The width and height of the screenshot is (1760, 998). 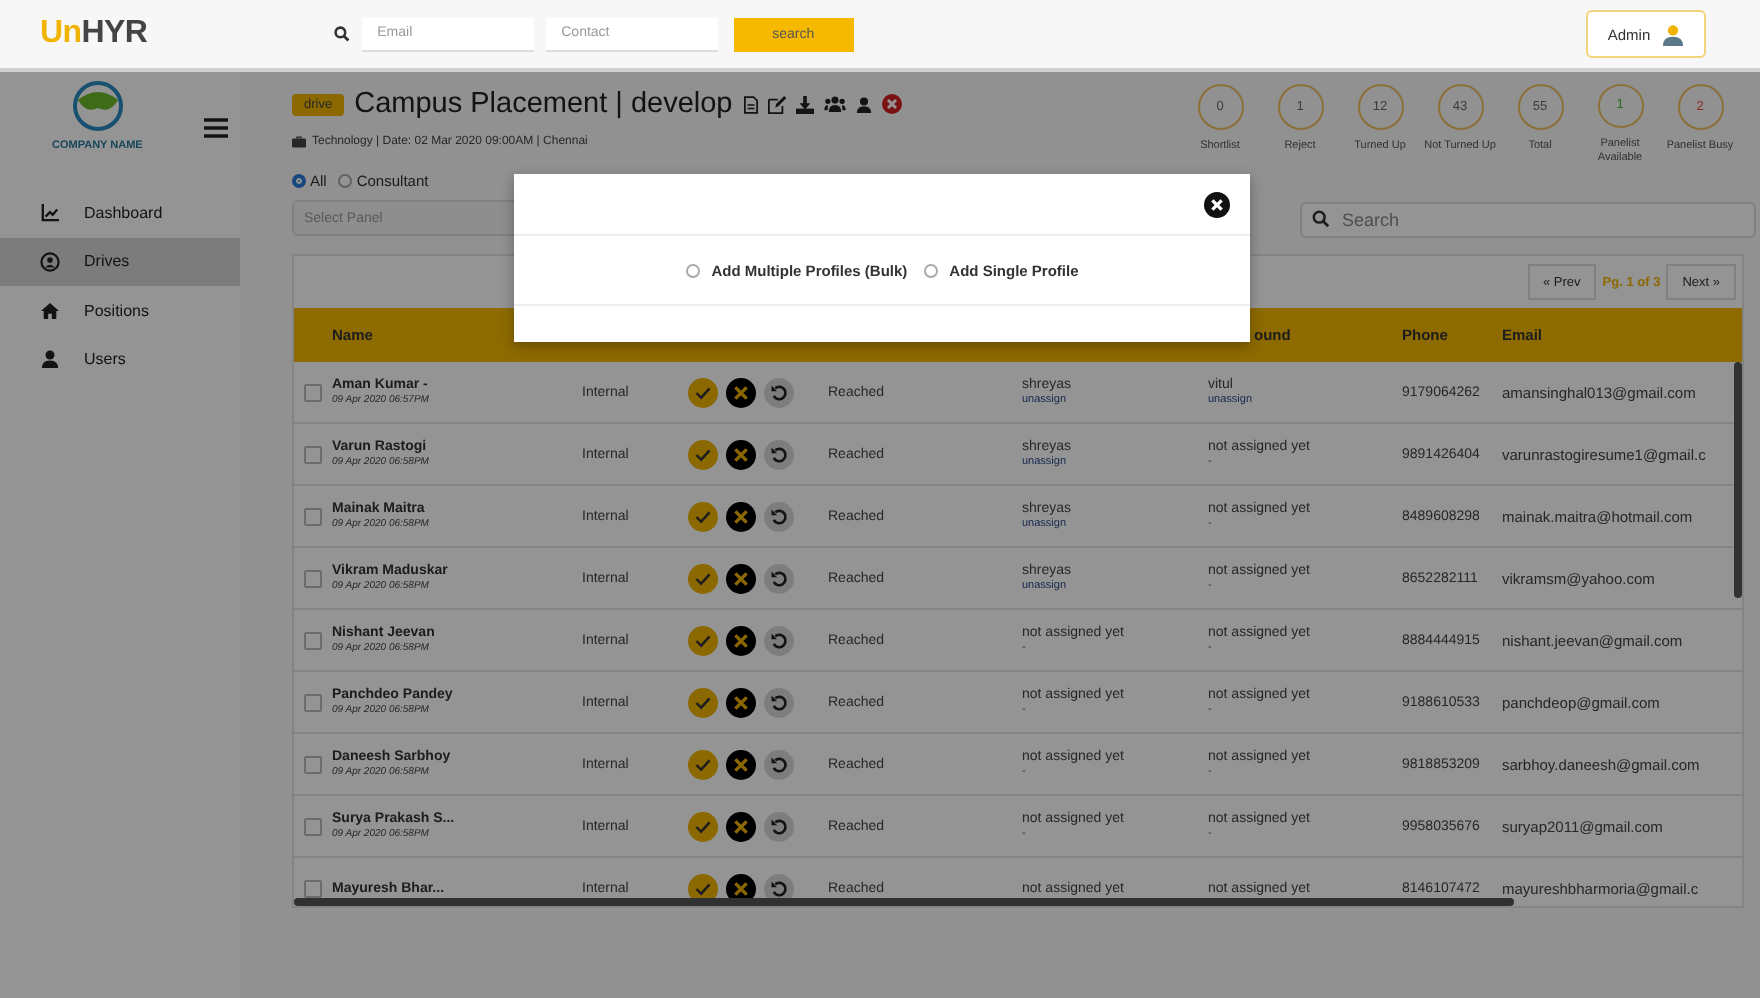 I want to click on group-circle-icon, so click(x=50, y=261).